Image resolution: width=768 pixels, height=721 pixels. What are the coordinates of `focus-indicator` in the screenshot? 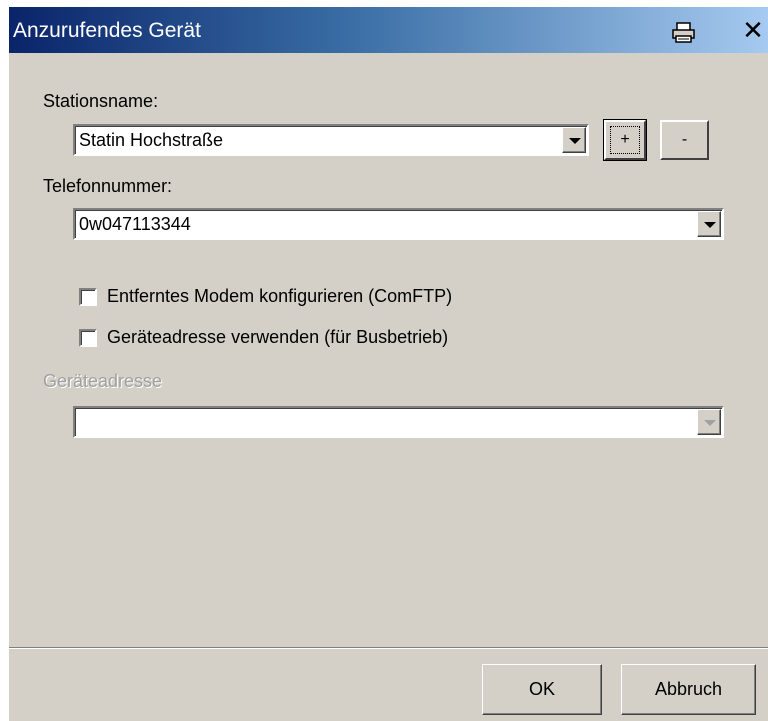 It's located at (625, 140).